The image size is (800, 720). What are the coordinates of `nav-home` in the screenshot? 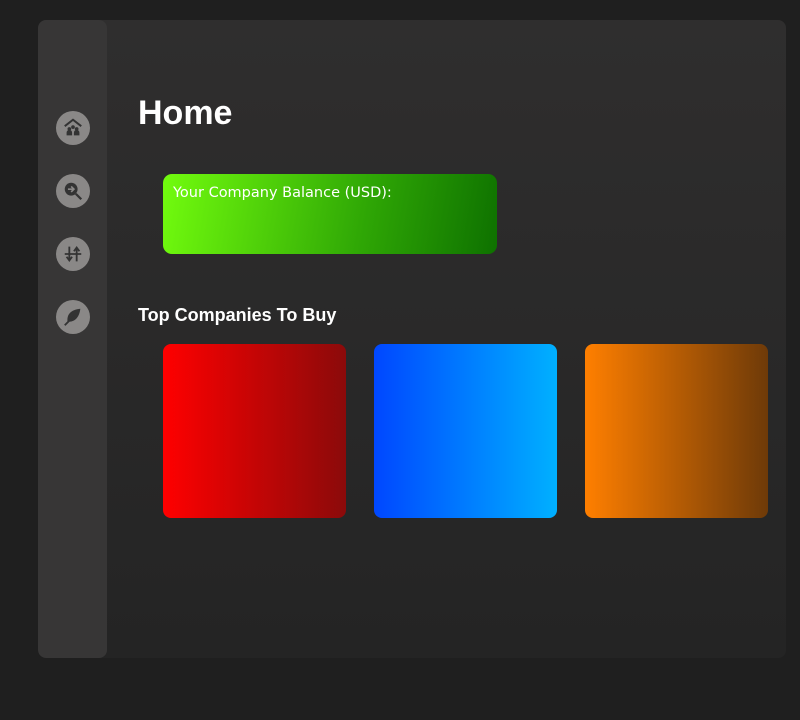 It's located at (73, 128).